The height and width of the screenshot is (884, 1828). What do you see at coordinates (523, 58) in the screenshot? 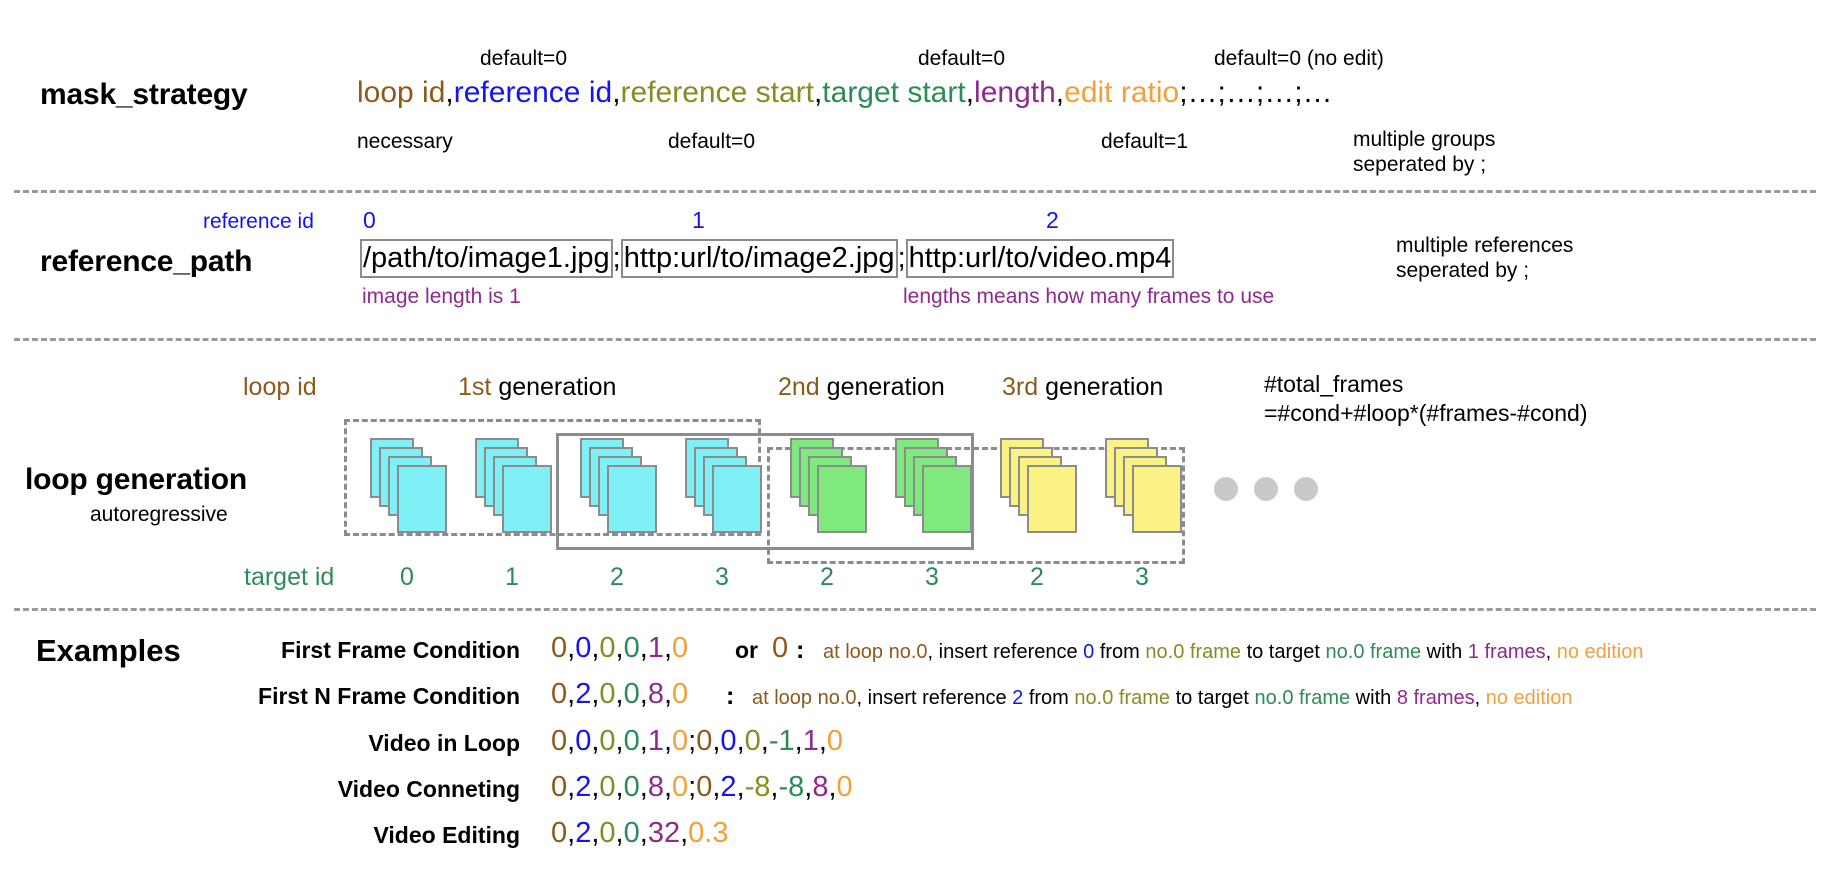
I see `note-above-reference-id: default=0` at bounding box center [523, 58].